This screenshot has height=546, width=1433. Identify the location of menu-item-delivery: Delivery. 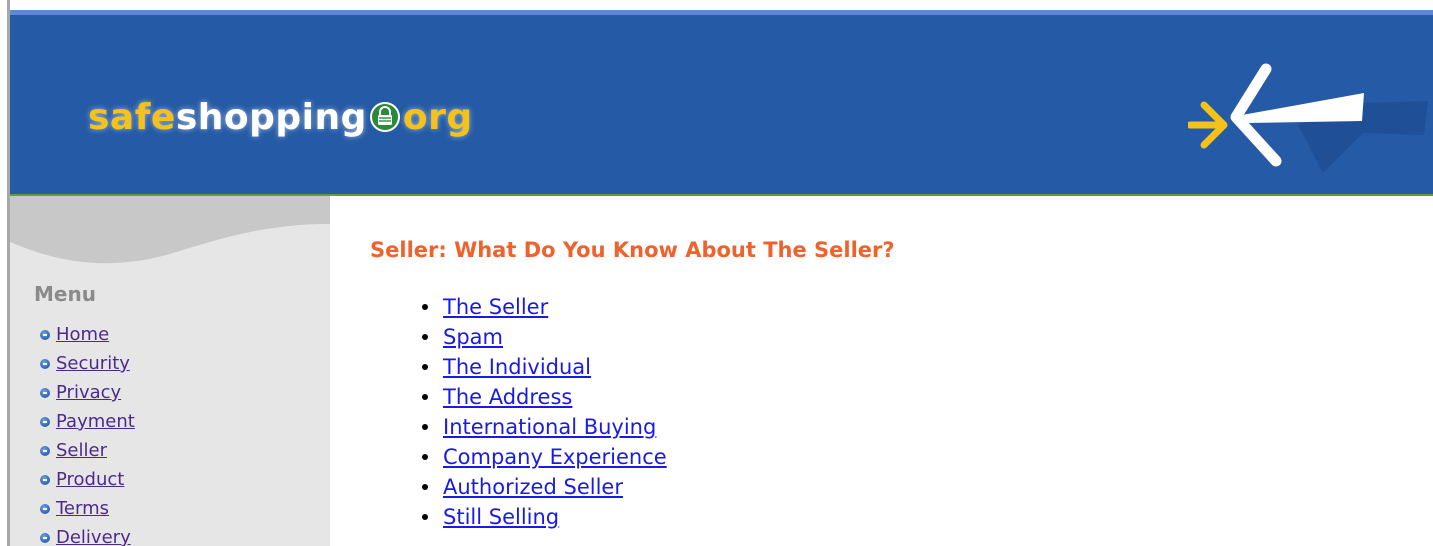
(87, 534).